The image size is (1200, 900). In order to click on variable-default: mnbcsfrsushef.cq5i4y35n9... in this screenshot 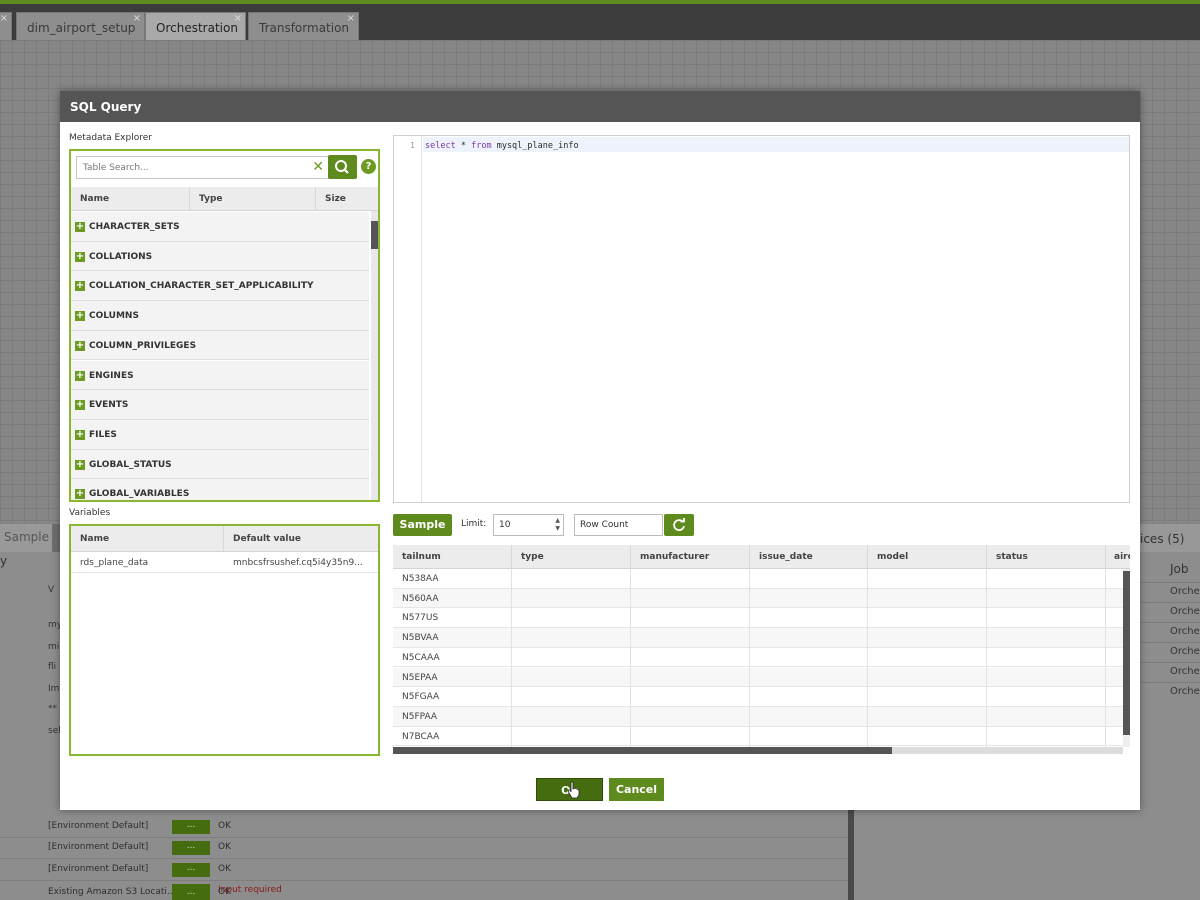, I will do `click(298, 563)`.